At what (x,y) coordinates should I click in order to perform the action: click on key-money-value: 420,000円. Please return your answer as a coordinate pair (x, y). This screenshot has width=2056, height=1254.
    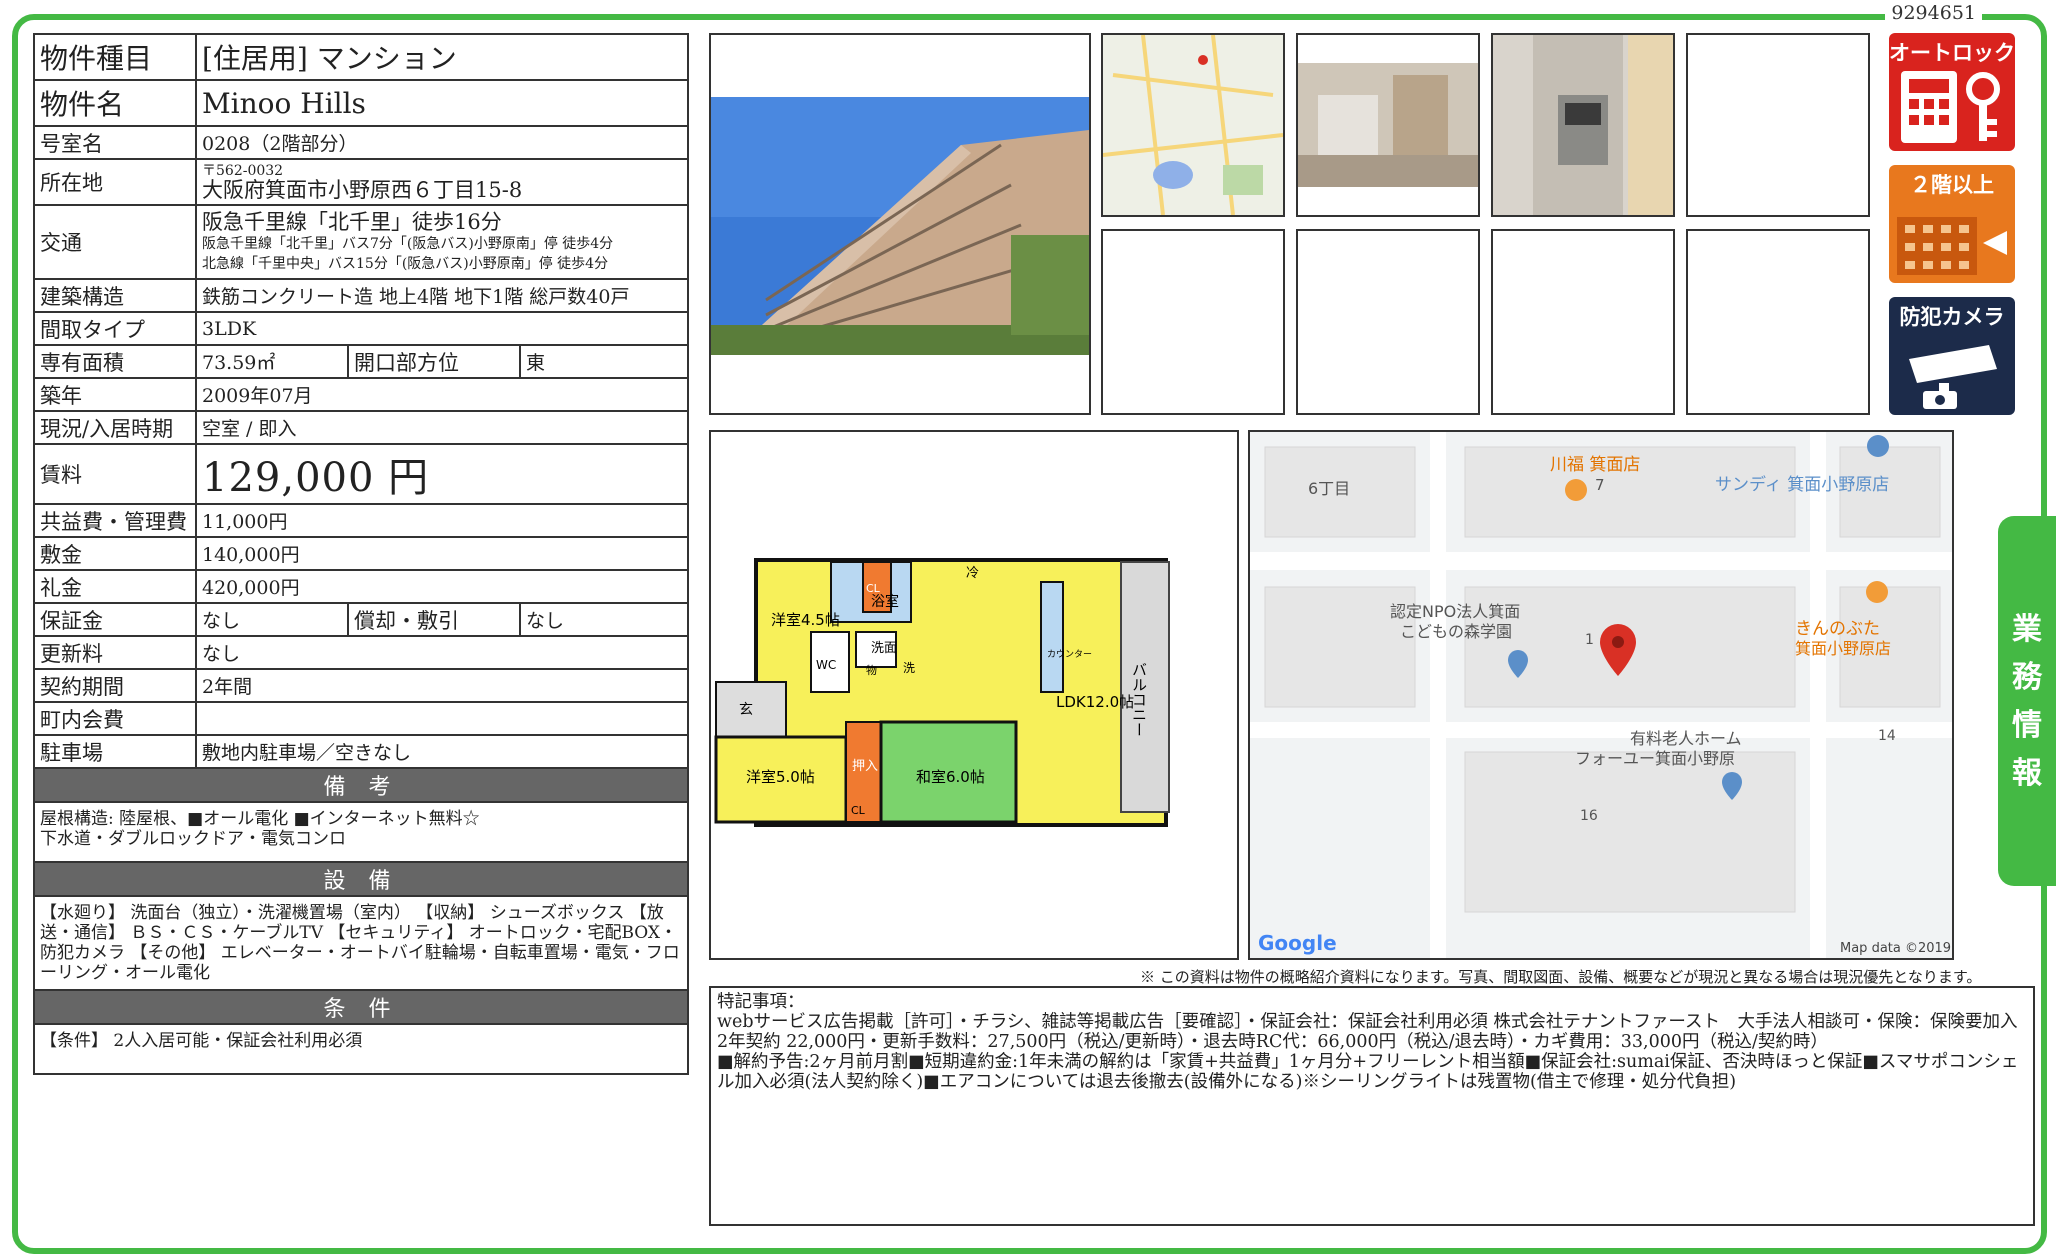
    Looking at the image, I should click on (442, 586).